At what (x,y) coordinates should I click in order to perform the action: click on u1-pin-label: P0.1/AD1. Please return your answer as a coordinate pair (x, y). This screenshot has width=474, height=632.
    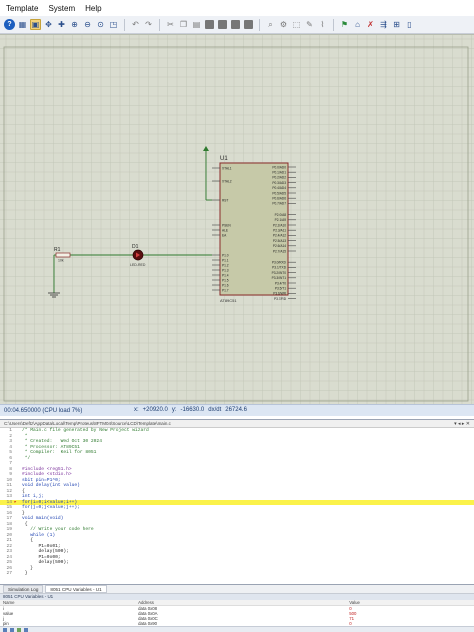
    Looking at the image, I should click on (279, 173).